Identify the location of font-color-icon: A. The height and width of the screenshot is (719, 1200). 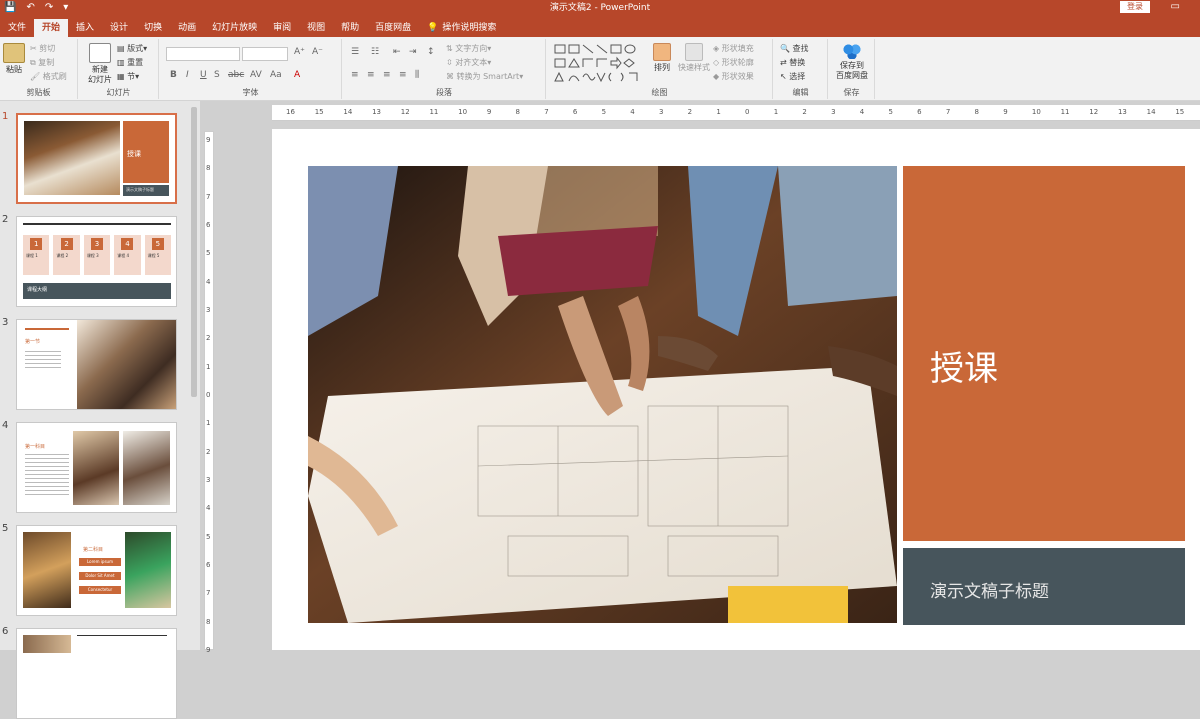
(297, 75).